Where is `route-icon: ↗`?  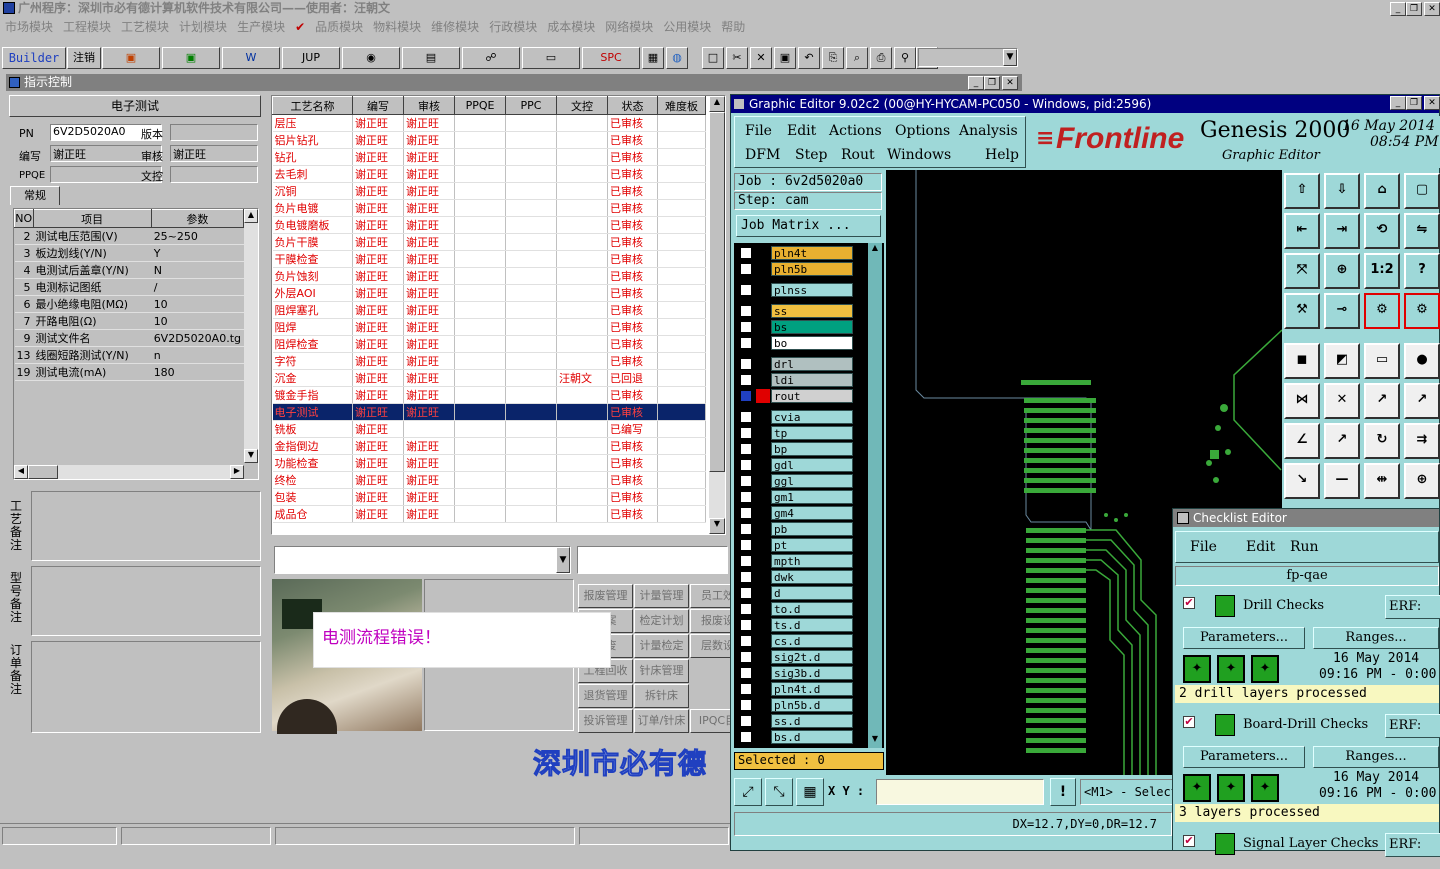
route-icon: ↗ is located at coordinates (1382, 401).